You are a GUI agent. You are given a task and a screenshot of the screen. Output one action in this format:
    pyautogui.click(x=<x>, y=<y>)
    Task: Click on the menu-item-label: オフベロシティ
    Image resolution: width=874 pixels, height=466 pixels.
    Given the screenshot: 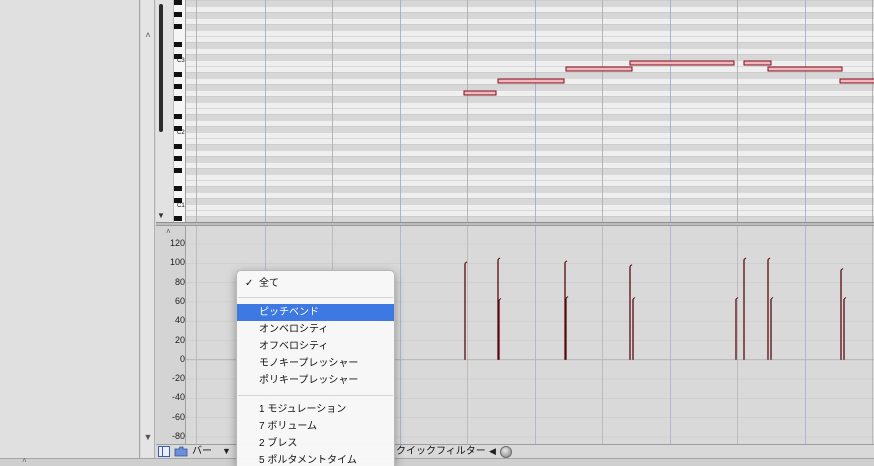 What is the action you would take?
    pyautogui.click(x=294, y=346)
    